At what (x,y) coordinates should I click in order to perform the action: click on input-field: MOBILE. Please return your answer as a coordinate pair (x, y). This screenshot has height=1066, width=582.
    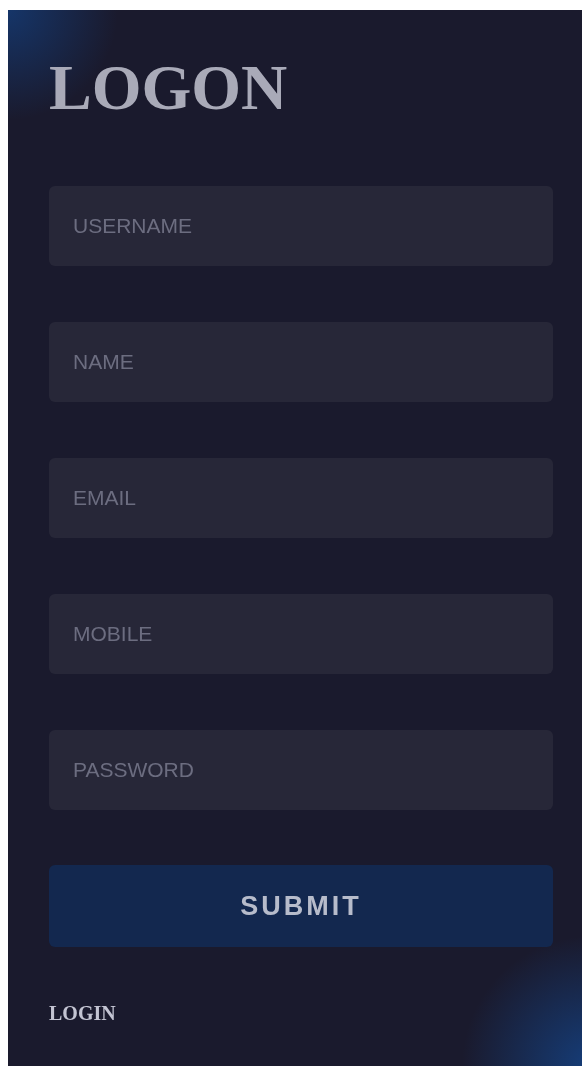
    Looking at the image, I should click on (301, 634).